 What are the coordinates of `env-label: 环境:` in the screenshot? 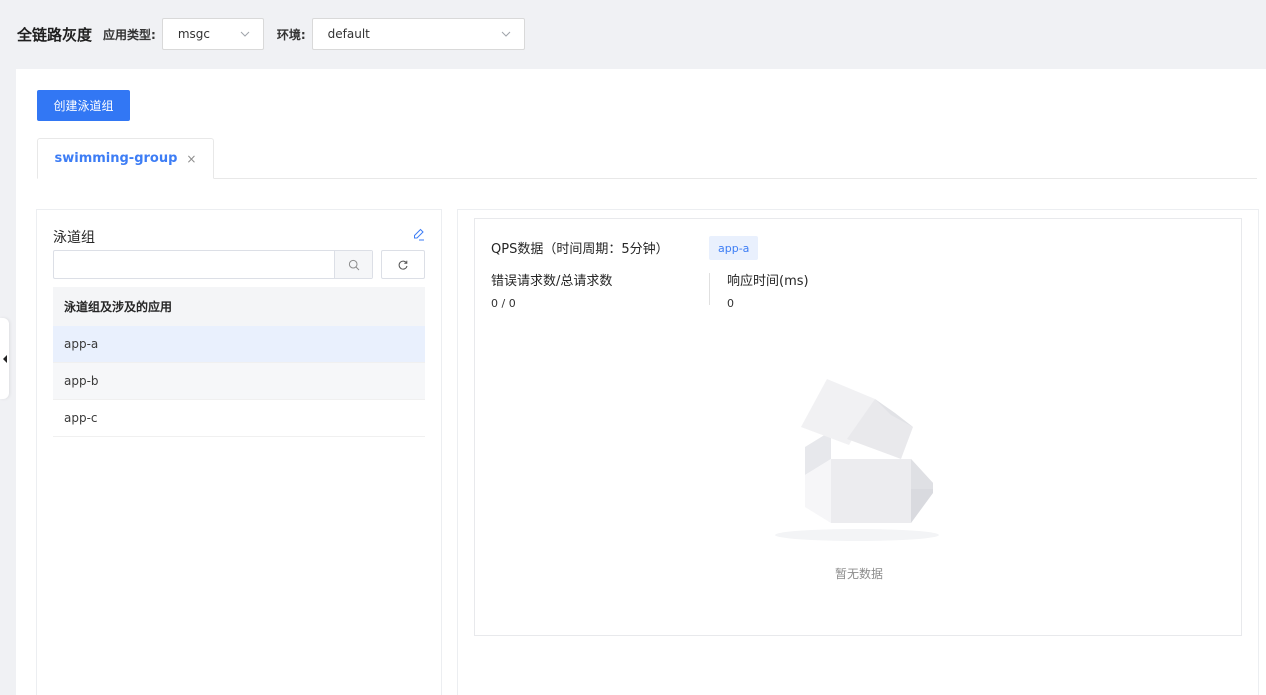 It's located at (291, 34).